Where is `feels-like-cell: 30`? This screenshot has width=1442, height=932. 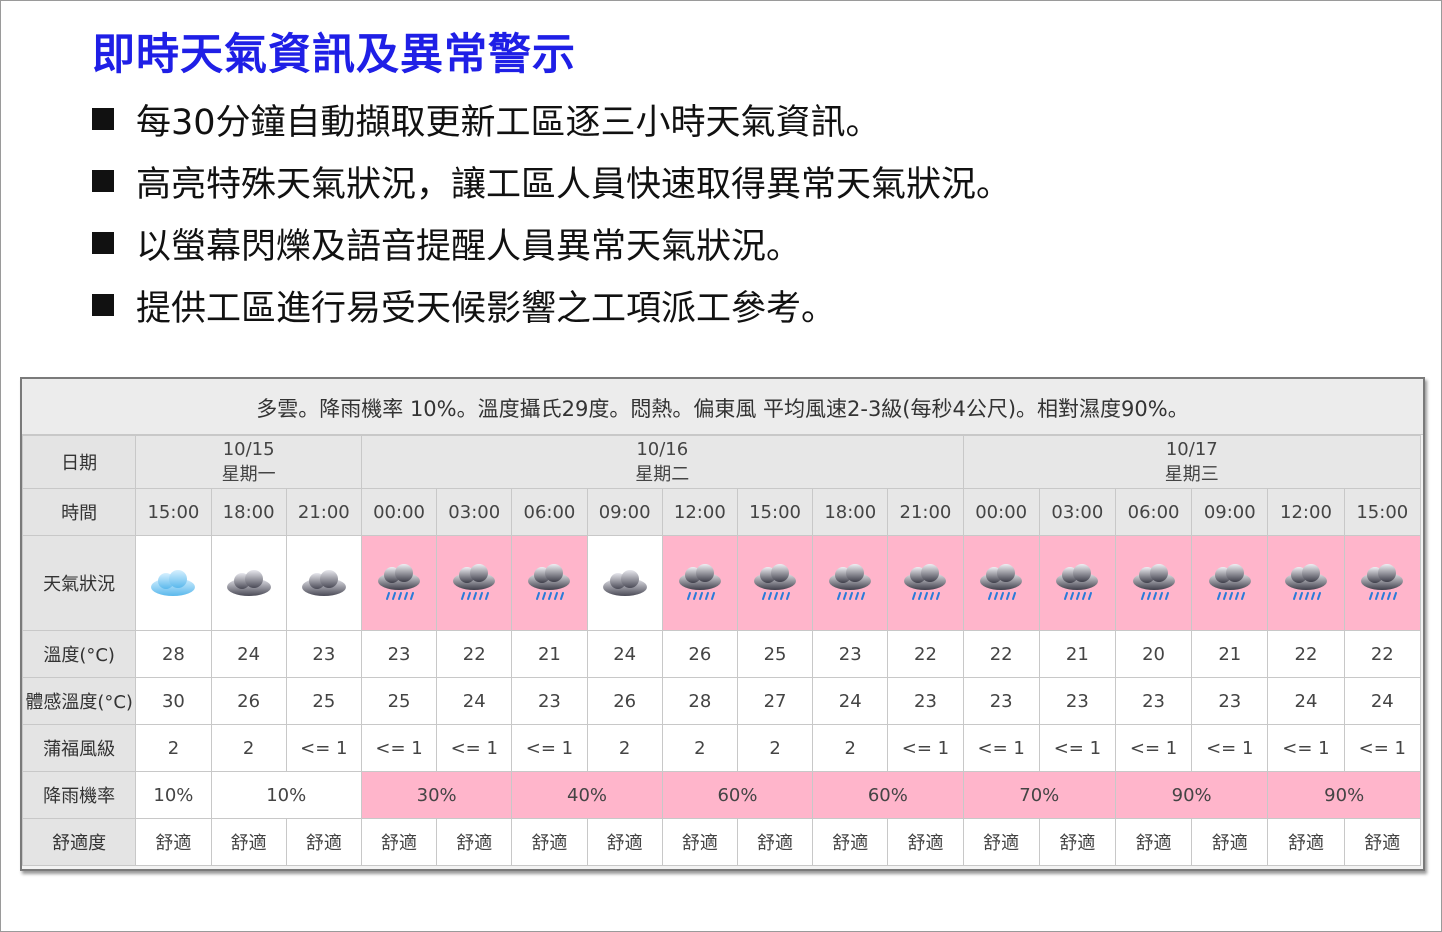 feels-like-cell: 30 is located at coordinates (173, 701).